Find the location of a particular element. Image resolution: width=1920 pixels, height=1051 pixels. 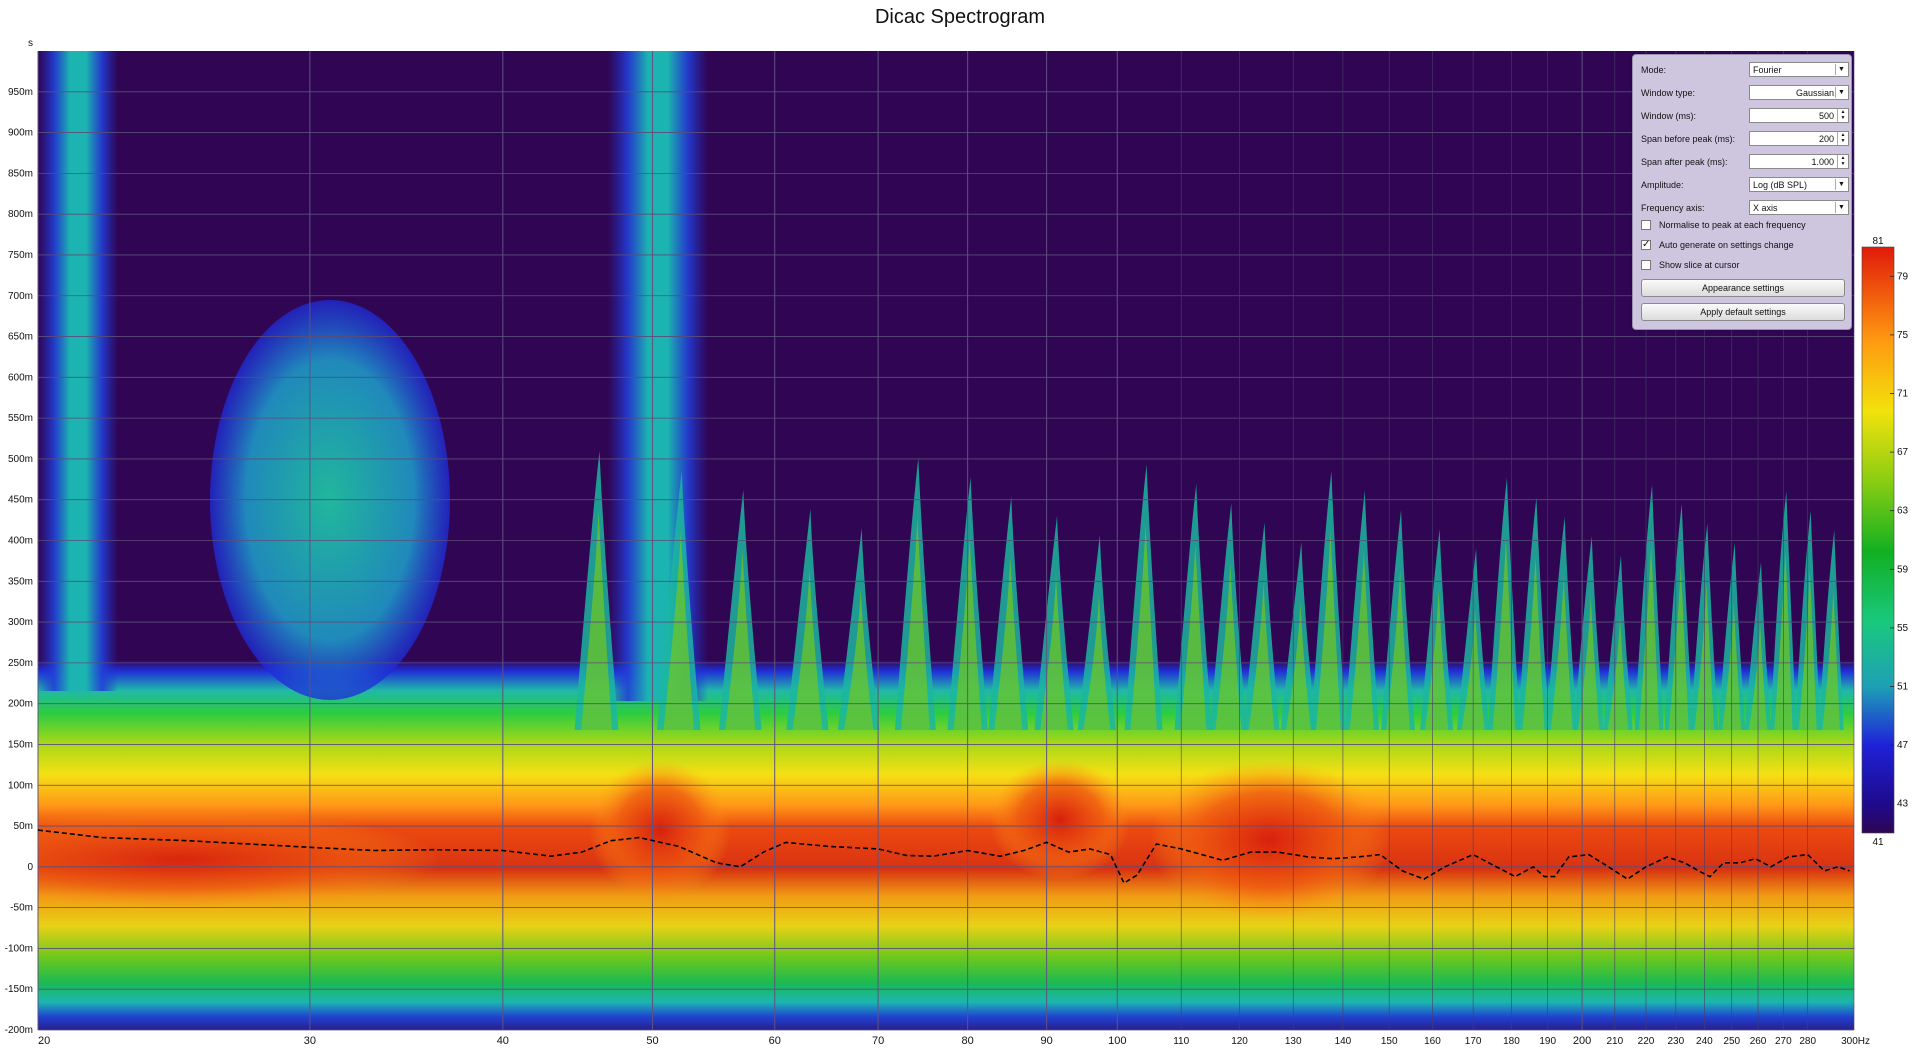

x-tick-label: 220 is located at coordinates (1646, 1041).